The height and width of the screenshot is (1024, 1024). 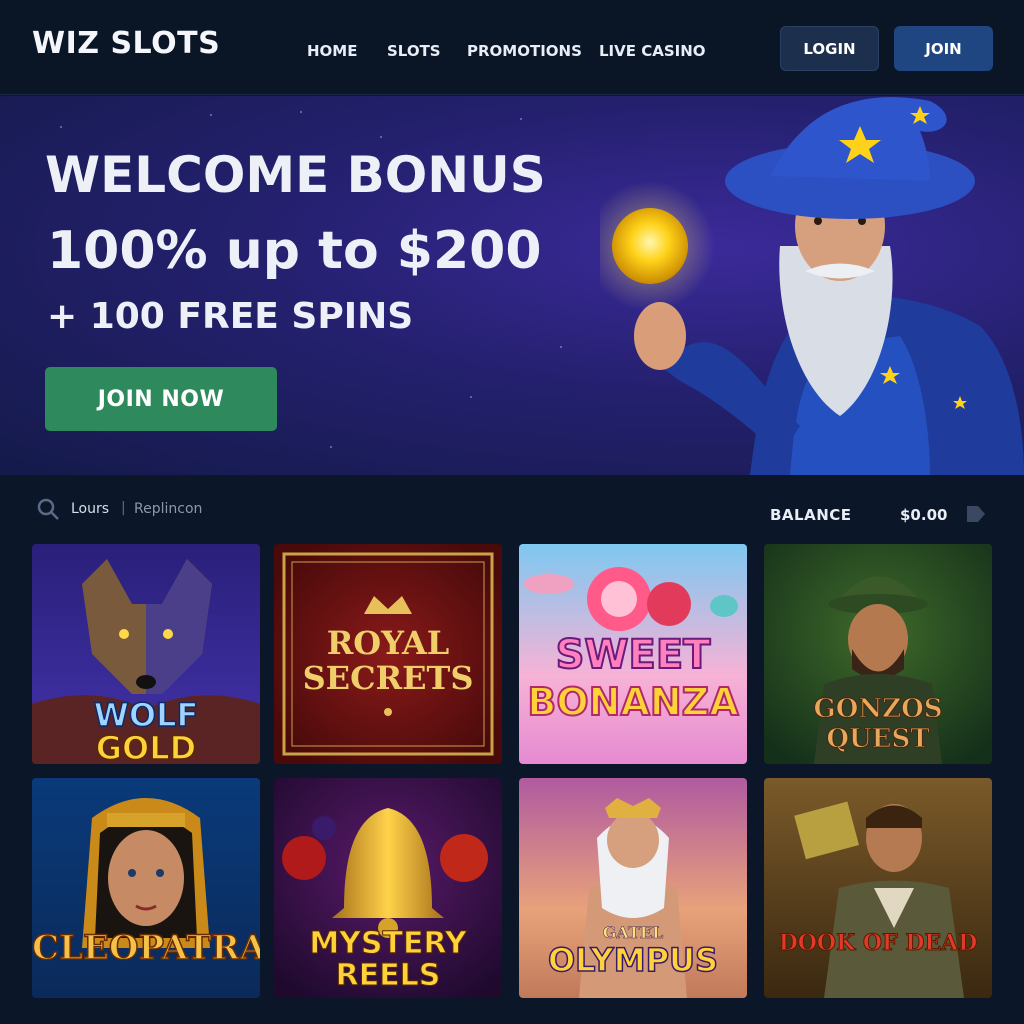 What do you see at coordinates (878, 654) in the screenshot?
I see `game-tile-gonzos-quest: GONZOS QUEST` at bounding box center [878, 654].